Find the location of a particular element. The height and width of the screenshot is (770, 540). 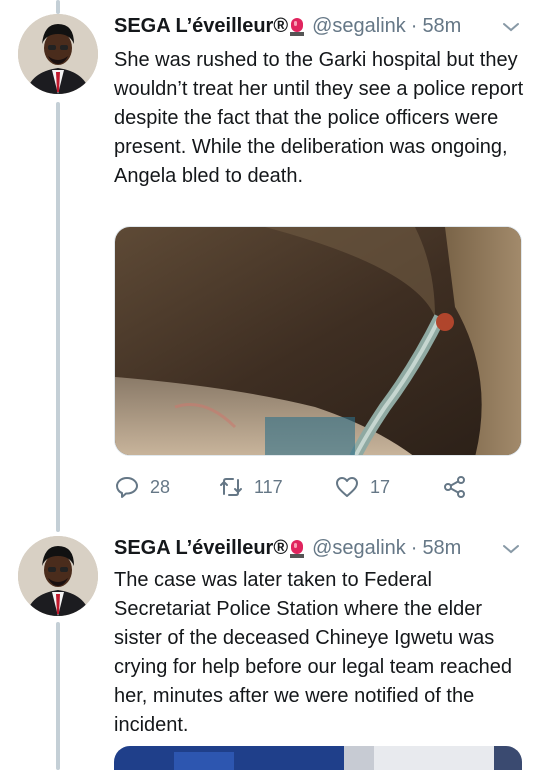

like-count: 17 is located at coordinates (380, 486).